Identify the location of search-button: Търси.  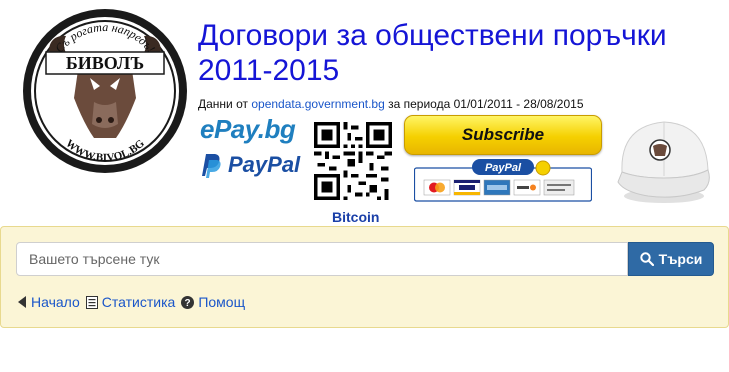
(671, 259).